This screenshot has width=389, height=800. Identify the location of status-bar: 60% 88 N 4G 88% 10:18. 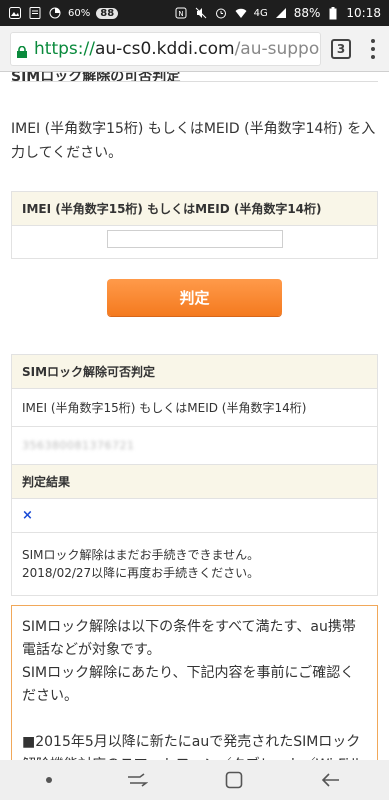
(194, 13).